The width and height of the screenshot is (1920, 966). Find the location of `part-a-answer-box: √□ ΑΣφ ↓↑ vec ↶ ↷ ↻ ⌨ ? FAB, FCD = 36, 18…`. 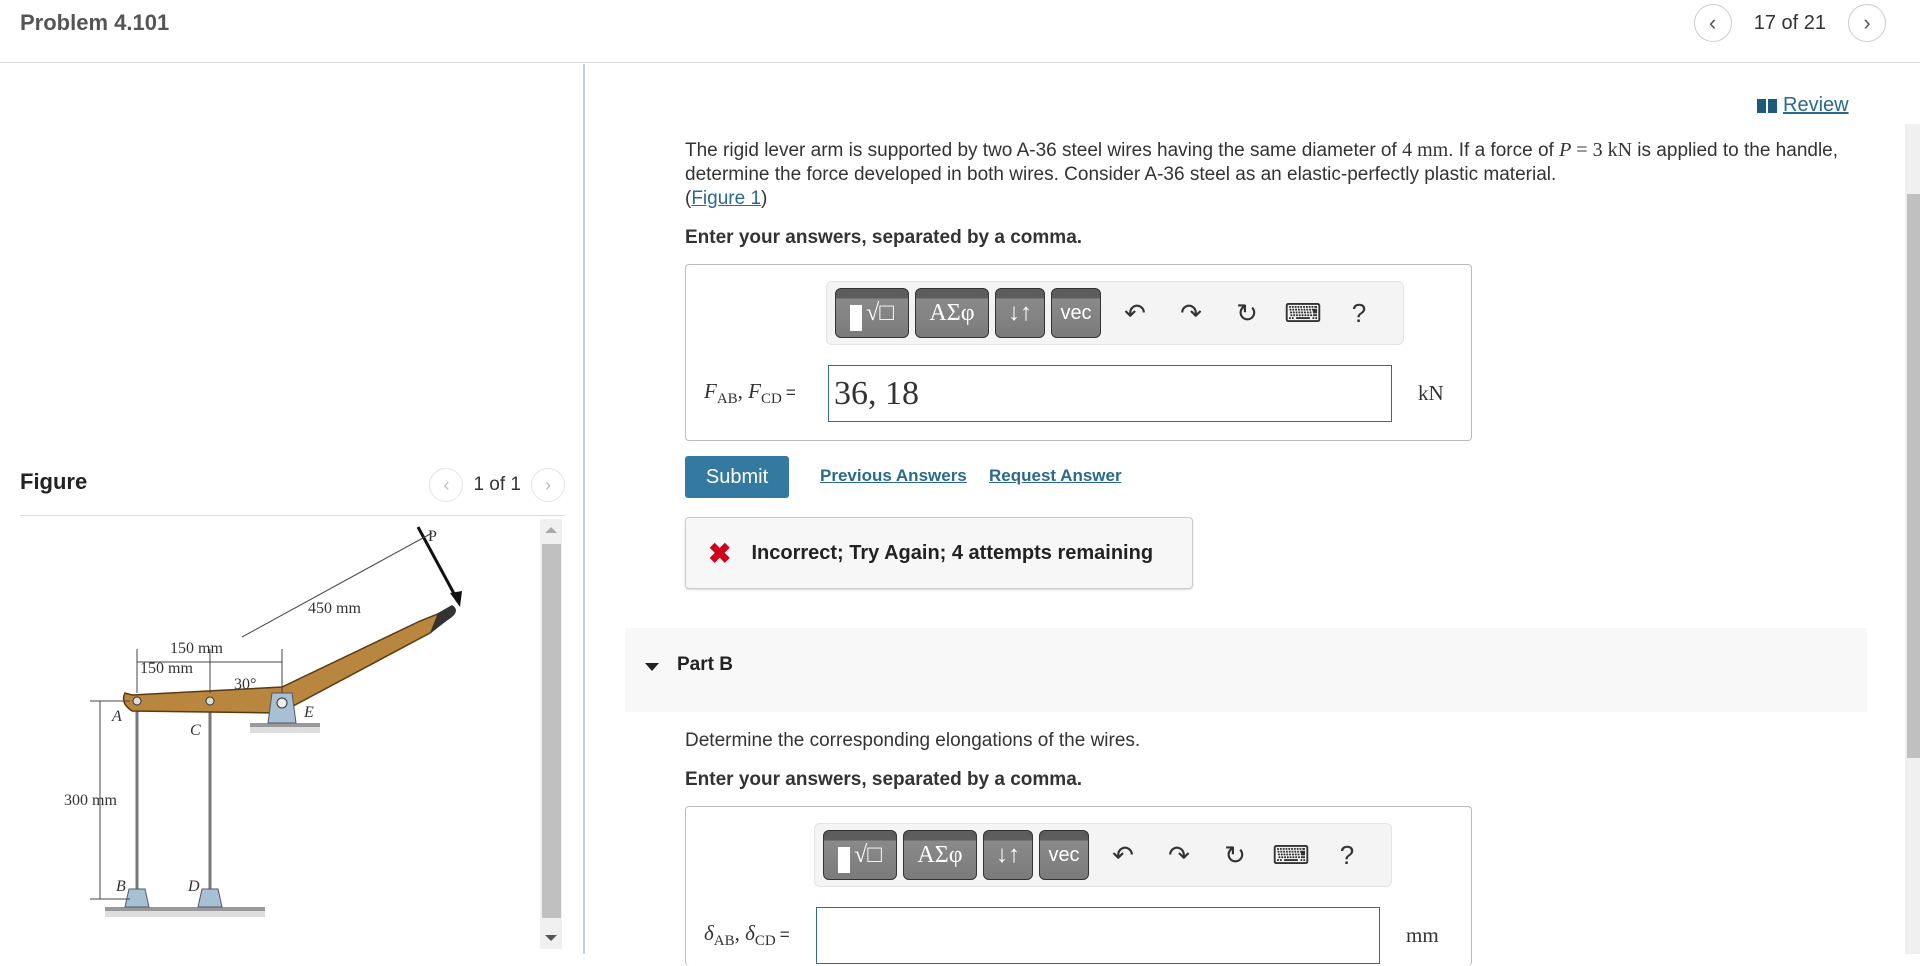

part-a-answer-box: √□ ΑΣφ ↓↑ vec ↶ ↷ ↻ ⌨ ? FAB, FCD = 36, 18… is located at coordinates (1078, 352).